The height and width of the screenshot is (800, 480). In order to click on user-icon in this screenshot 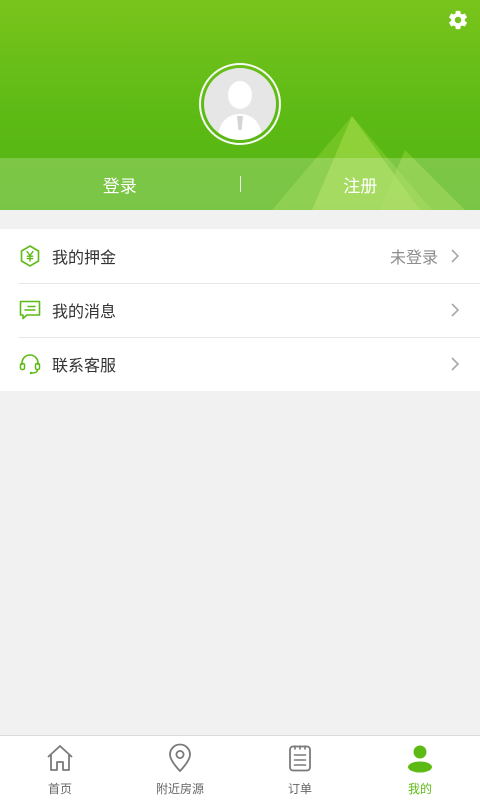, I will do `click(420, 758)`.